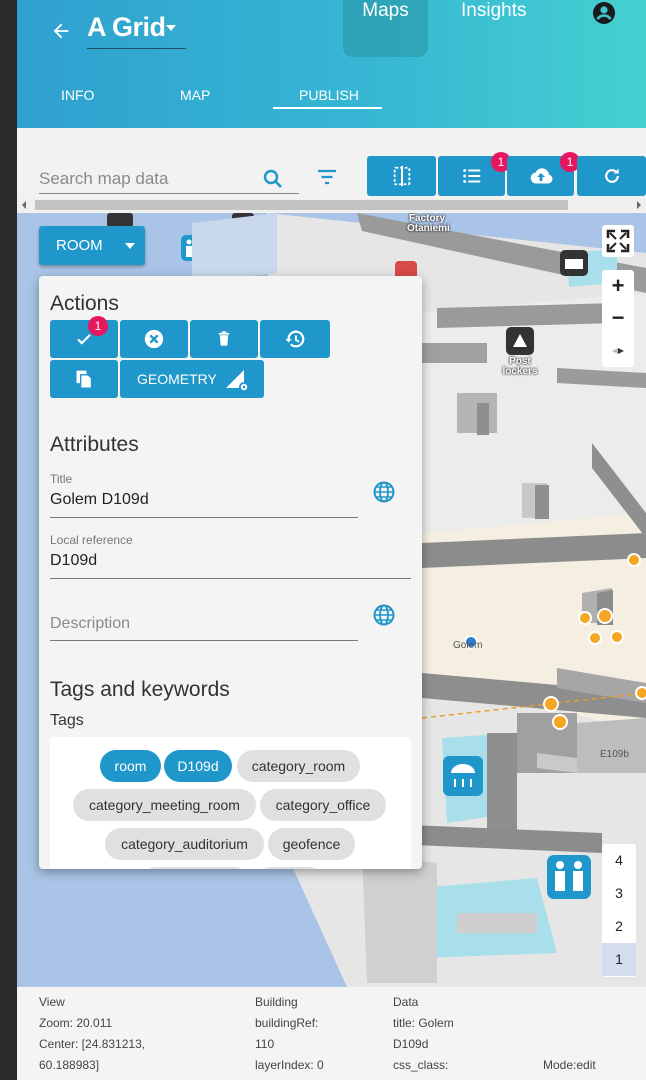  I want to click on status-center-cont: 60.188983], so click(69, 1065).